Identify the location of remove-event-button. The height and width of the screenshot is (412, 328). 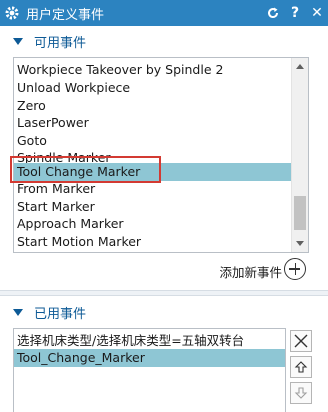
(301, 341).